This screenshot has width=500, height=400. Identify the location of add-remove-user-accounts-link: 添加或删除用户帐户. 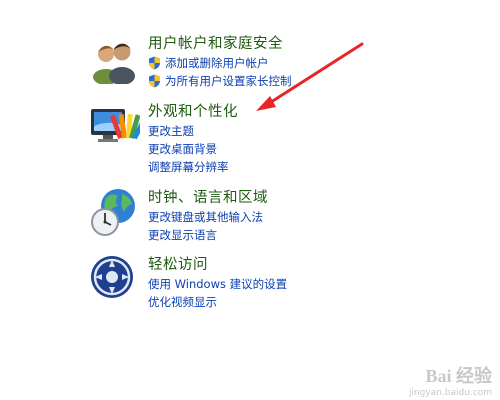
(220, 63).